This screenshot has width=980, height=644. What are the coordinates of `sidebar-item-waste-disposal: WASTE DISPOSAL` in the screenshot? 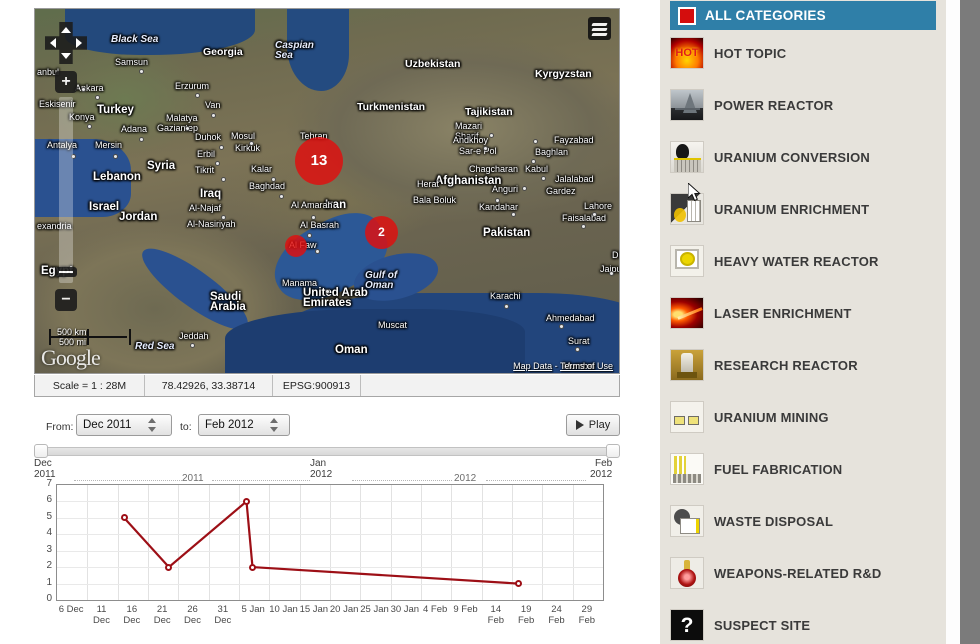 It's located at (805, 521).